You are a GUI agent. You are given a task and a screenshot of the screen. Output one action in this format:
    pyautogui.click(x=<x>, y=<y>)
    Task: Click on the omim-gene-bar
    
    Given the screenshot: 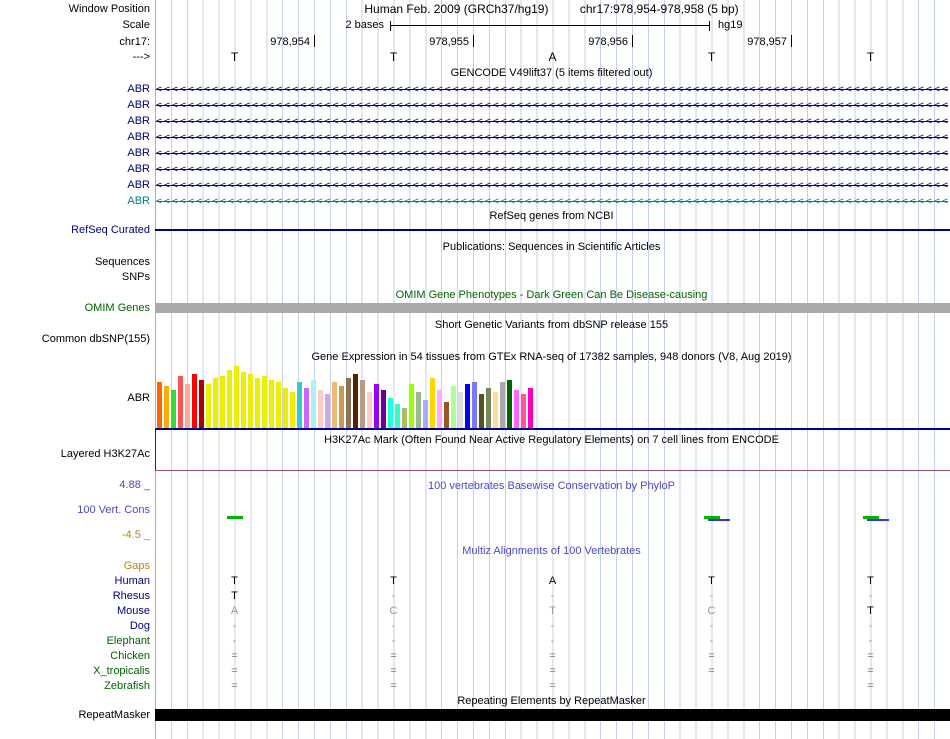 What is the action you would take?
    pyautogui.click(x=552, y=308)
    